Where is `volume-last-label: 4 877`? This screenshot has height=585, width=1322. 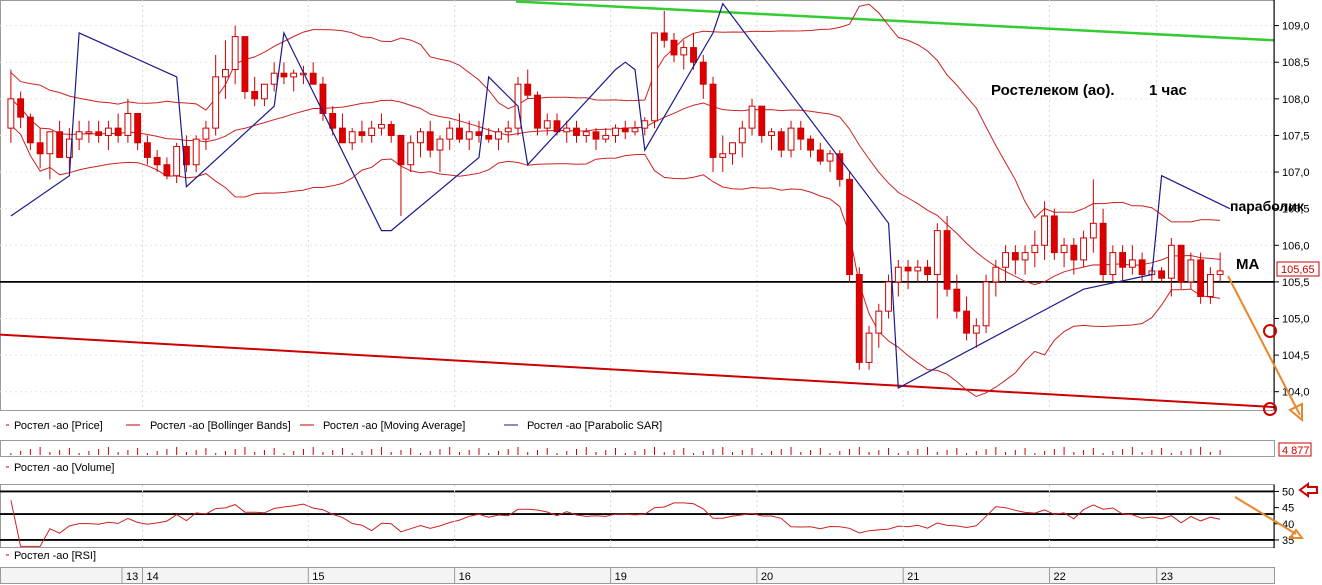 volume-last-label: 4 877 is located at coordinates (1296, 451).